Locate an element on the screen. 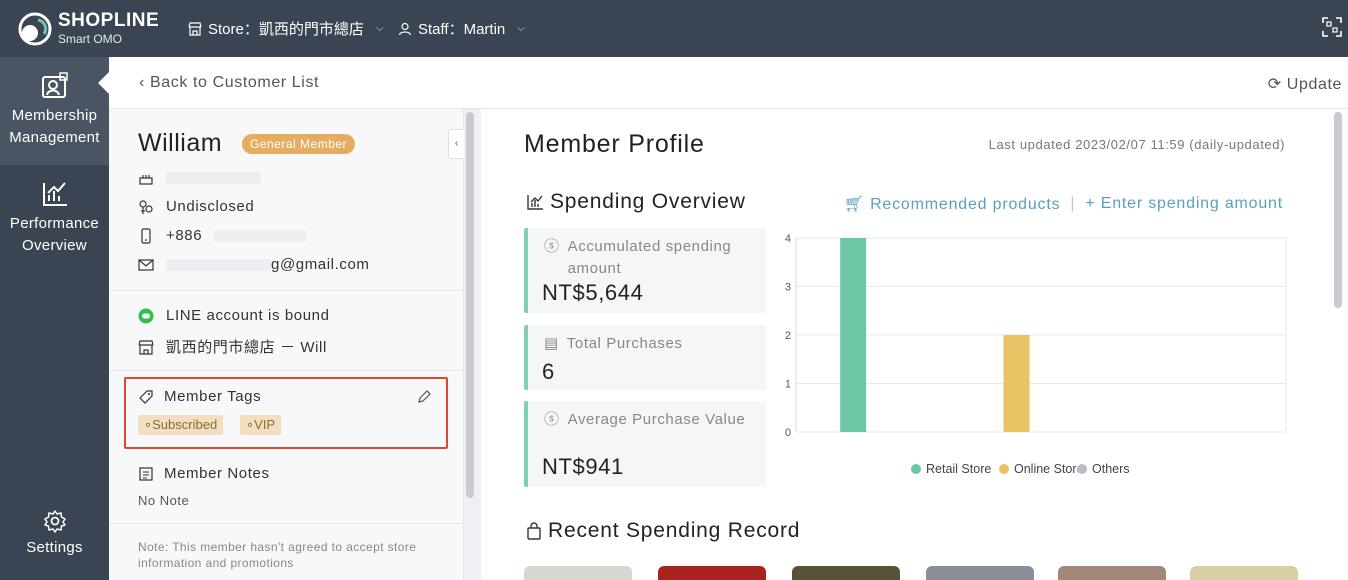  chart-y-tick-label: 3 is located at coordinates (788, 288).